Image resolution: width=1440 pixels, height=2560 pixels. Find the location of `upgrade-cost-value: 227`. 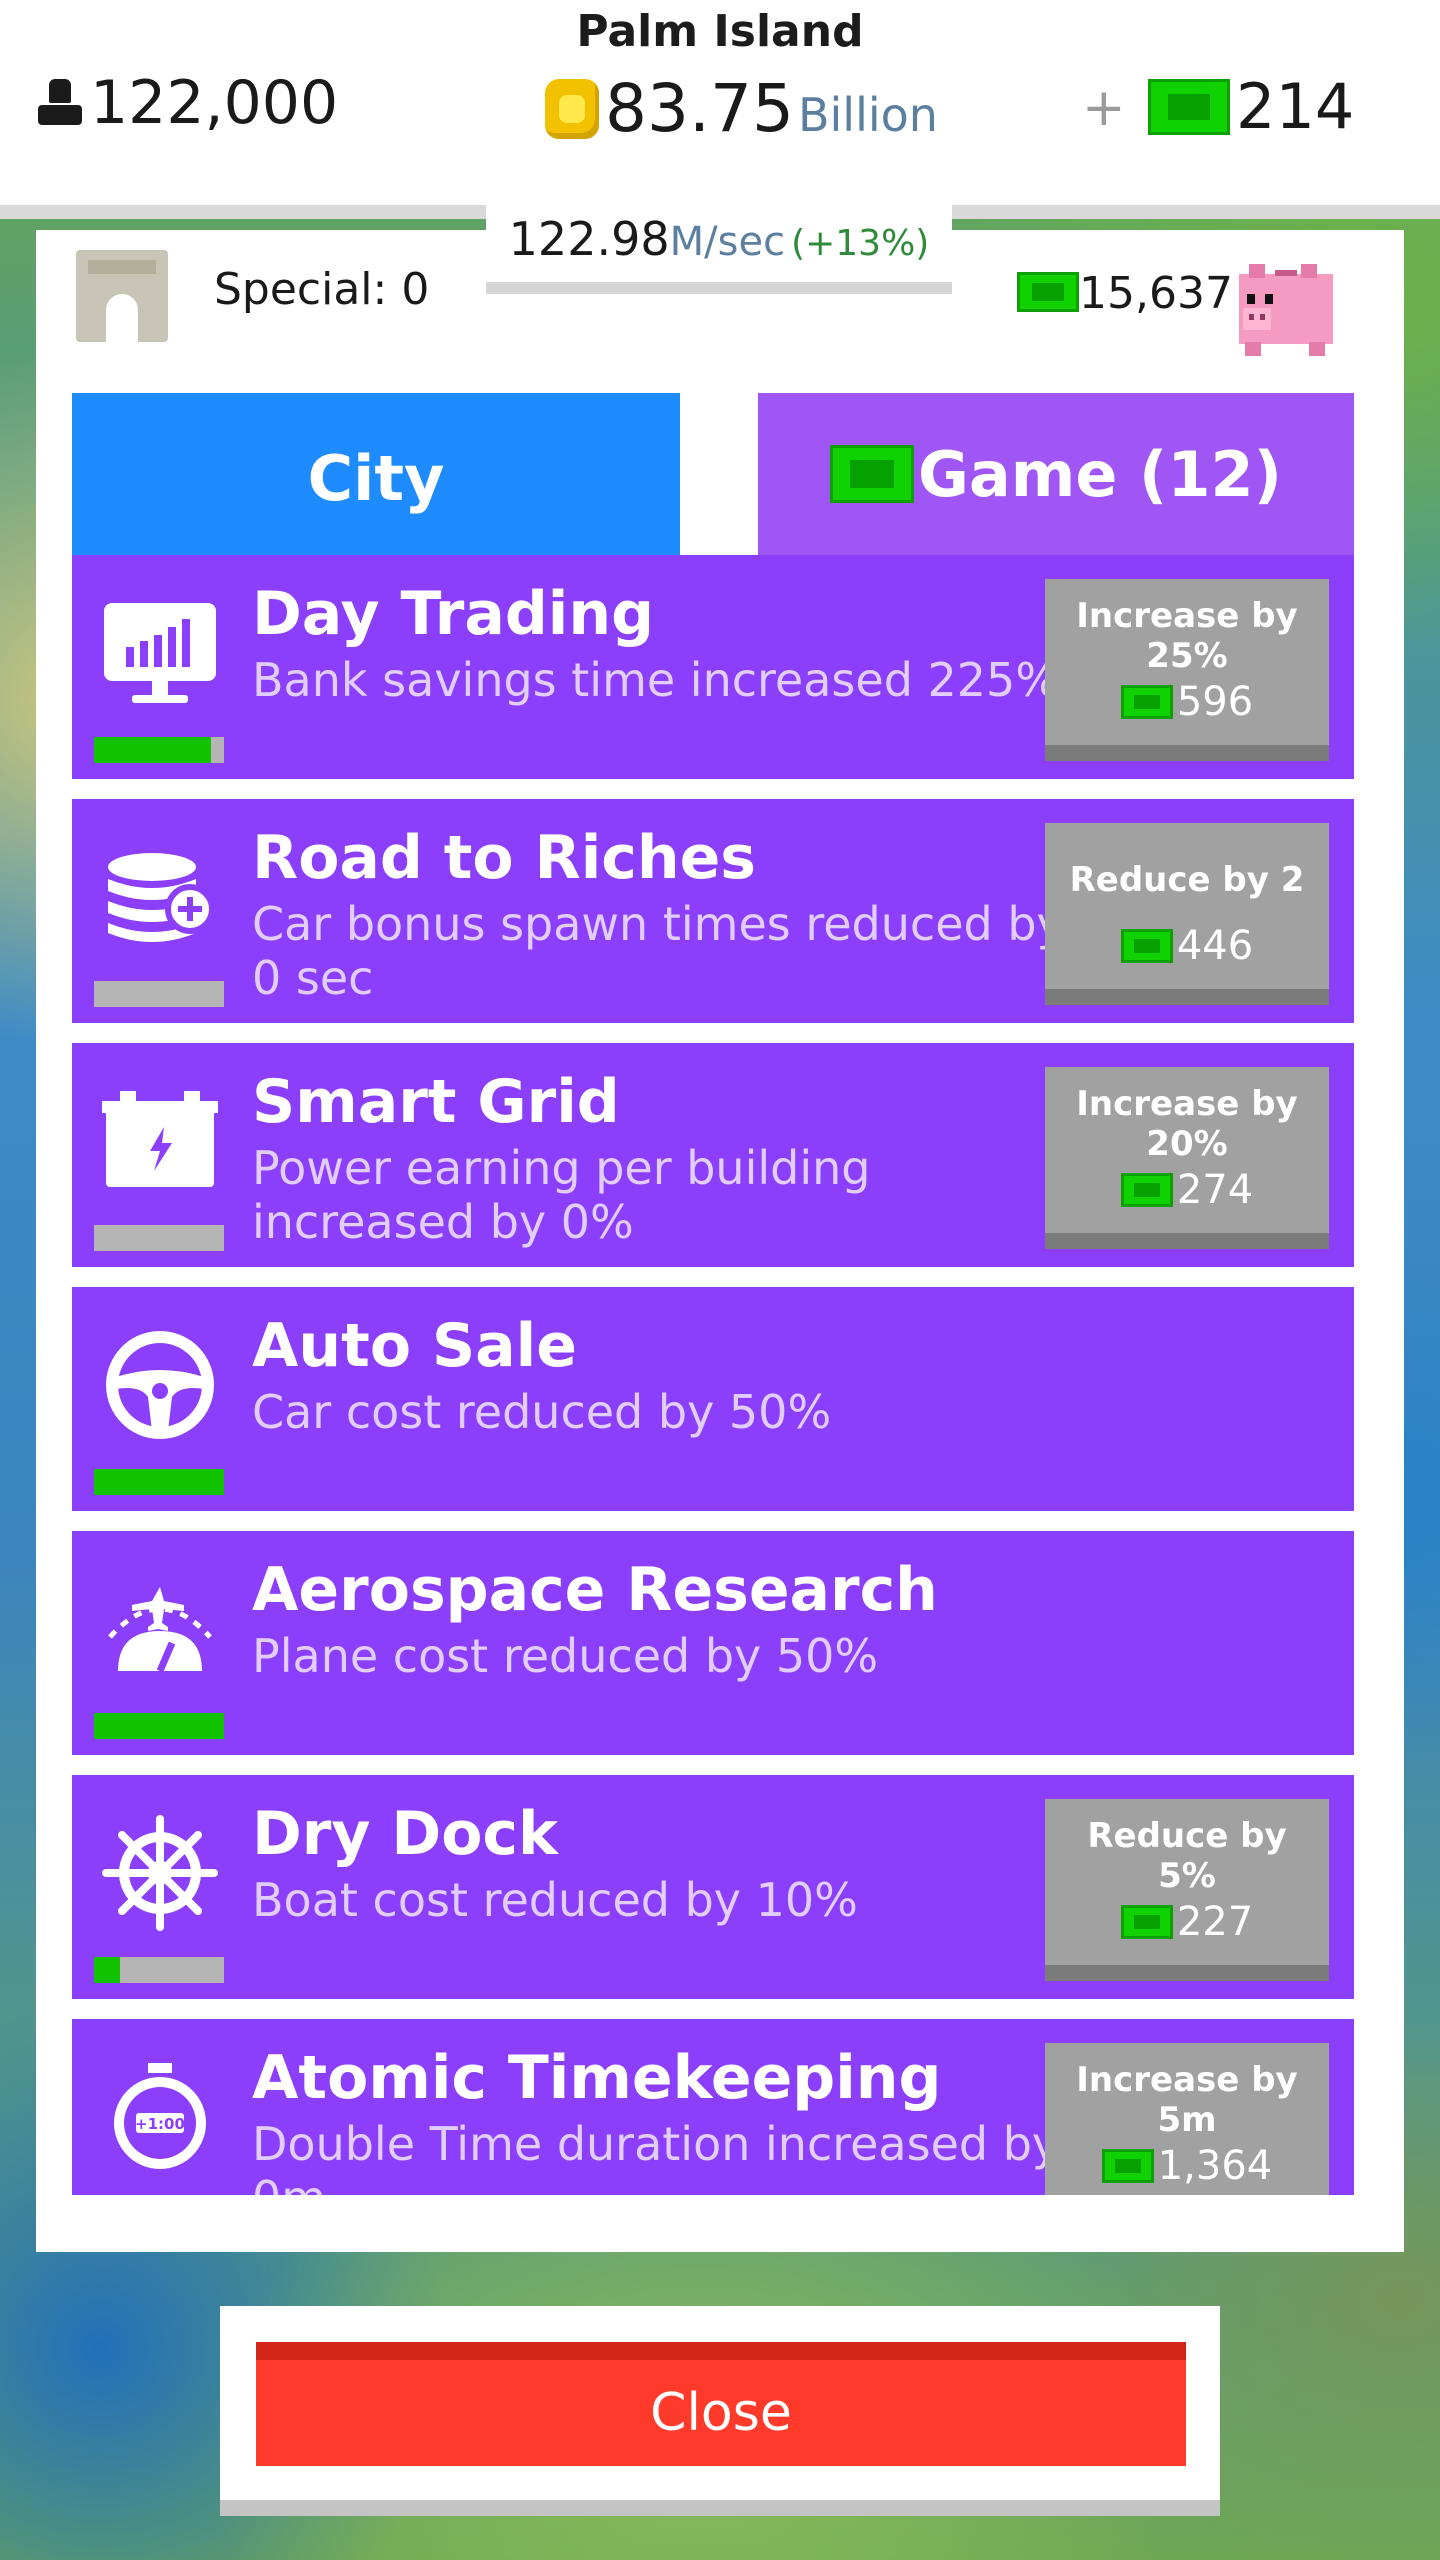

upgrade-cost-value: 227 is located at coordinates (1215, 1922).